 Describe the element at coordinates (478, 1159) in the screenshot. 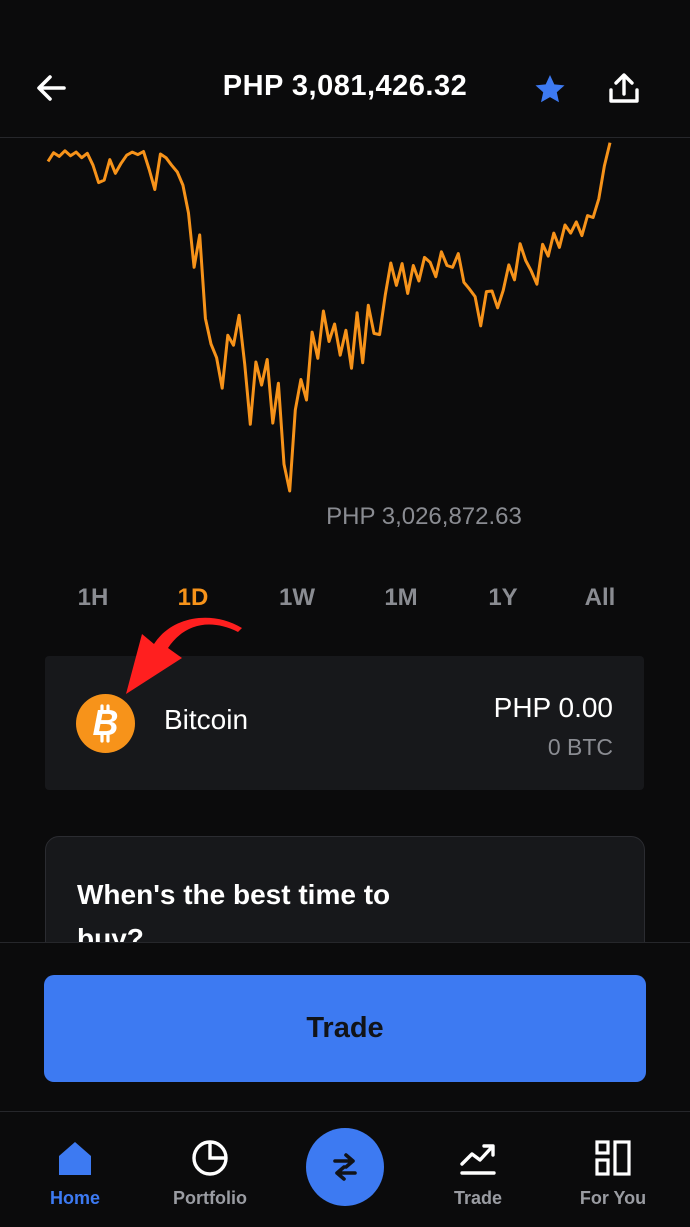

I see `trend-up-icon` at that location.